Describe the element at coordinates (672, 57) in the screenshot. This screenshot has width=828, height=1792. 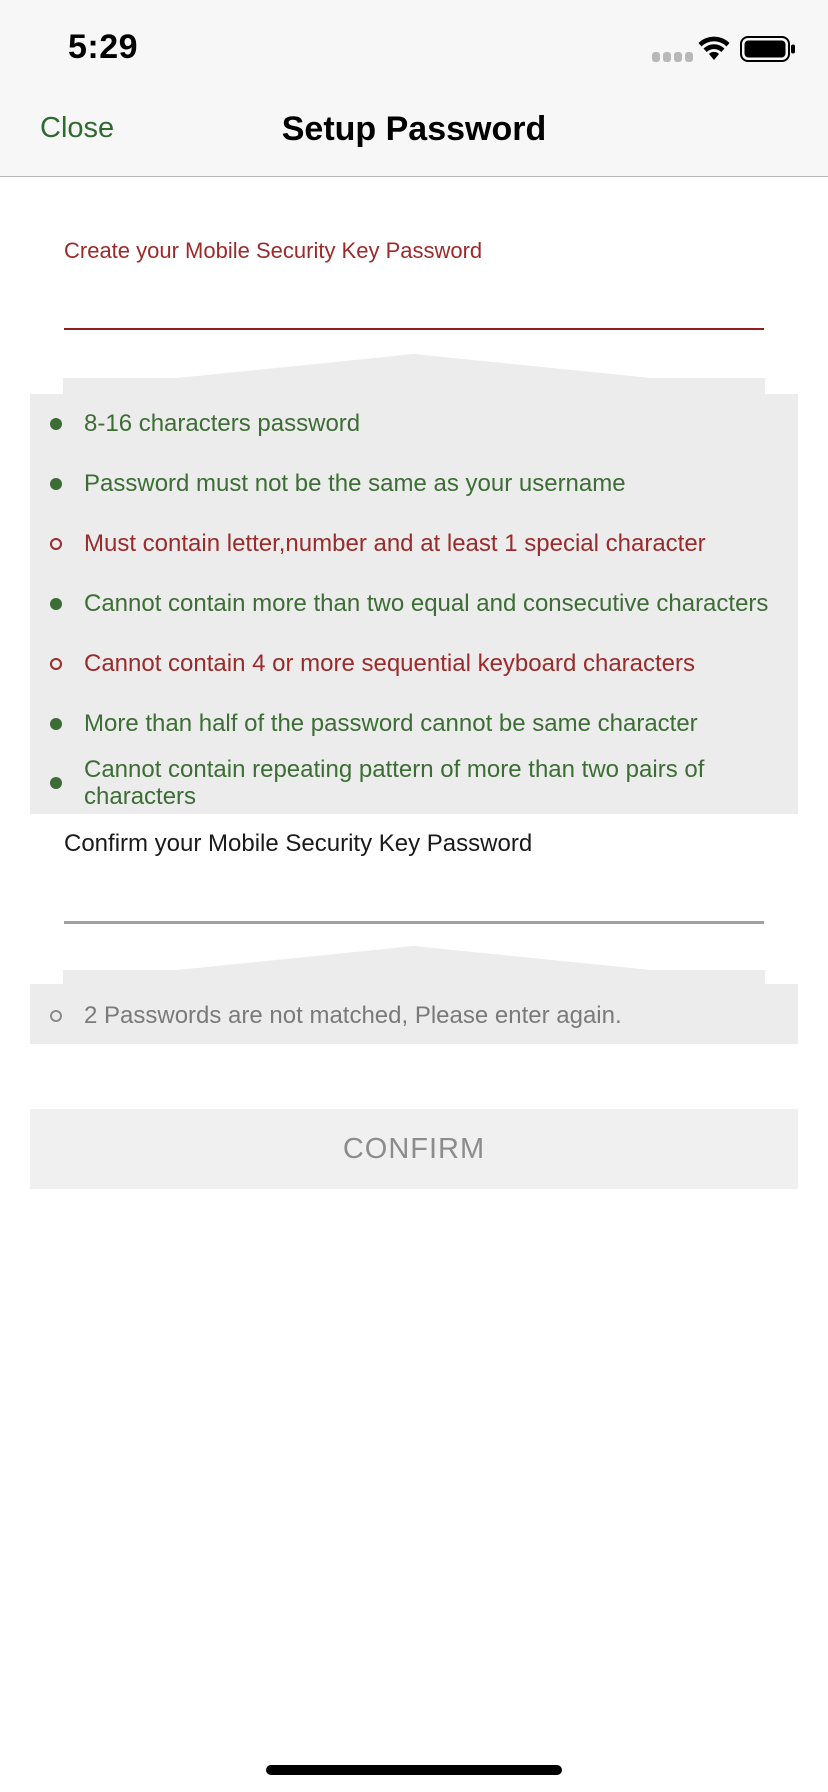
I see `signal-icon` at that location.